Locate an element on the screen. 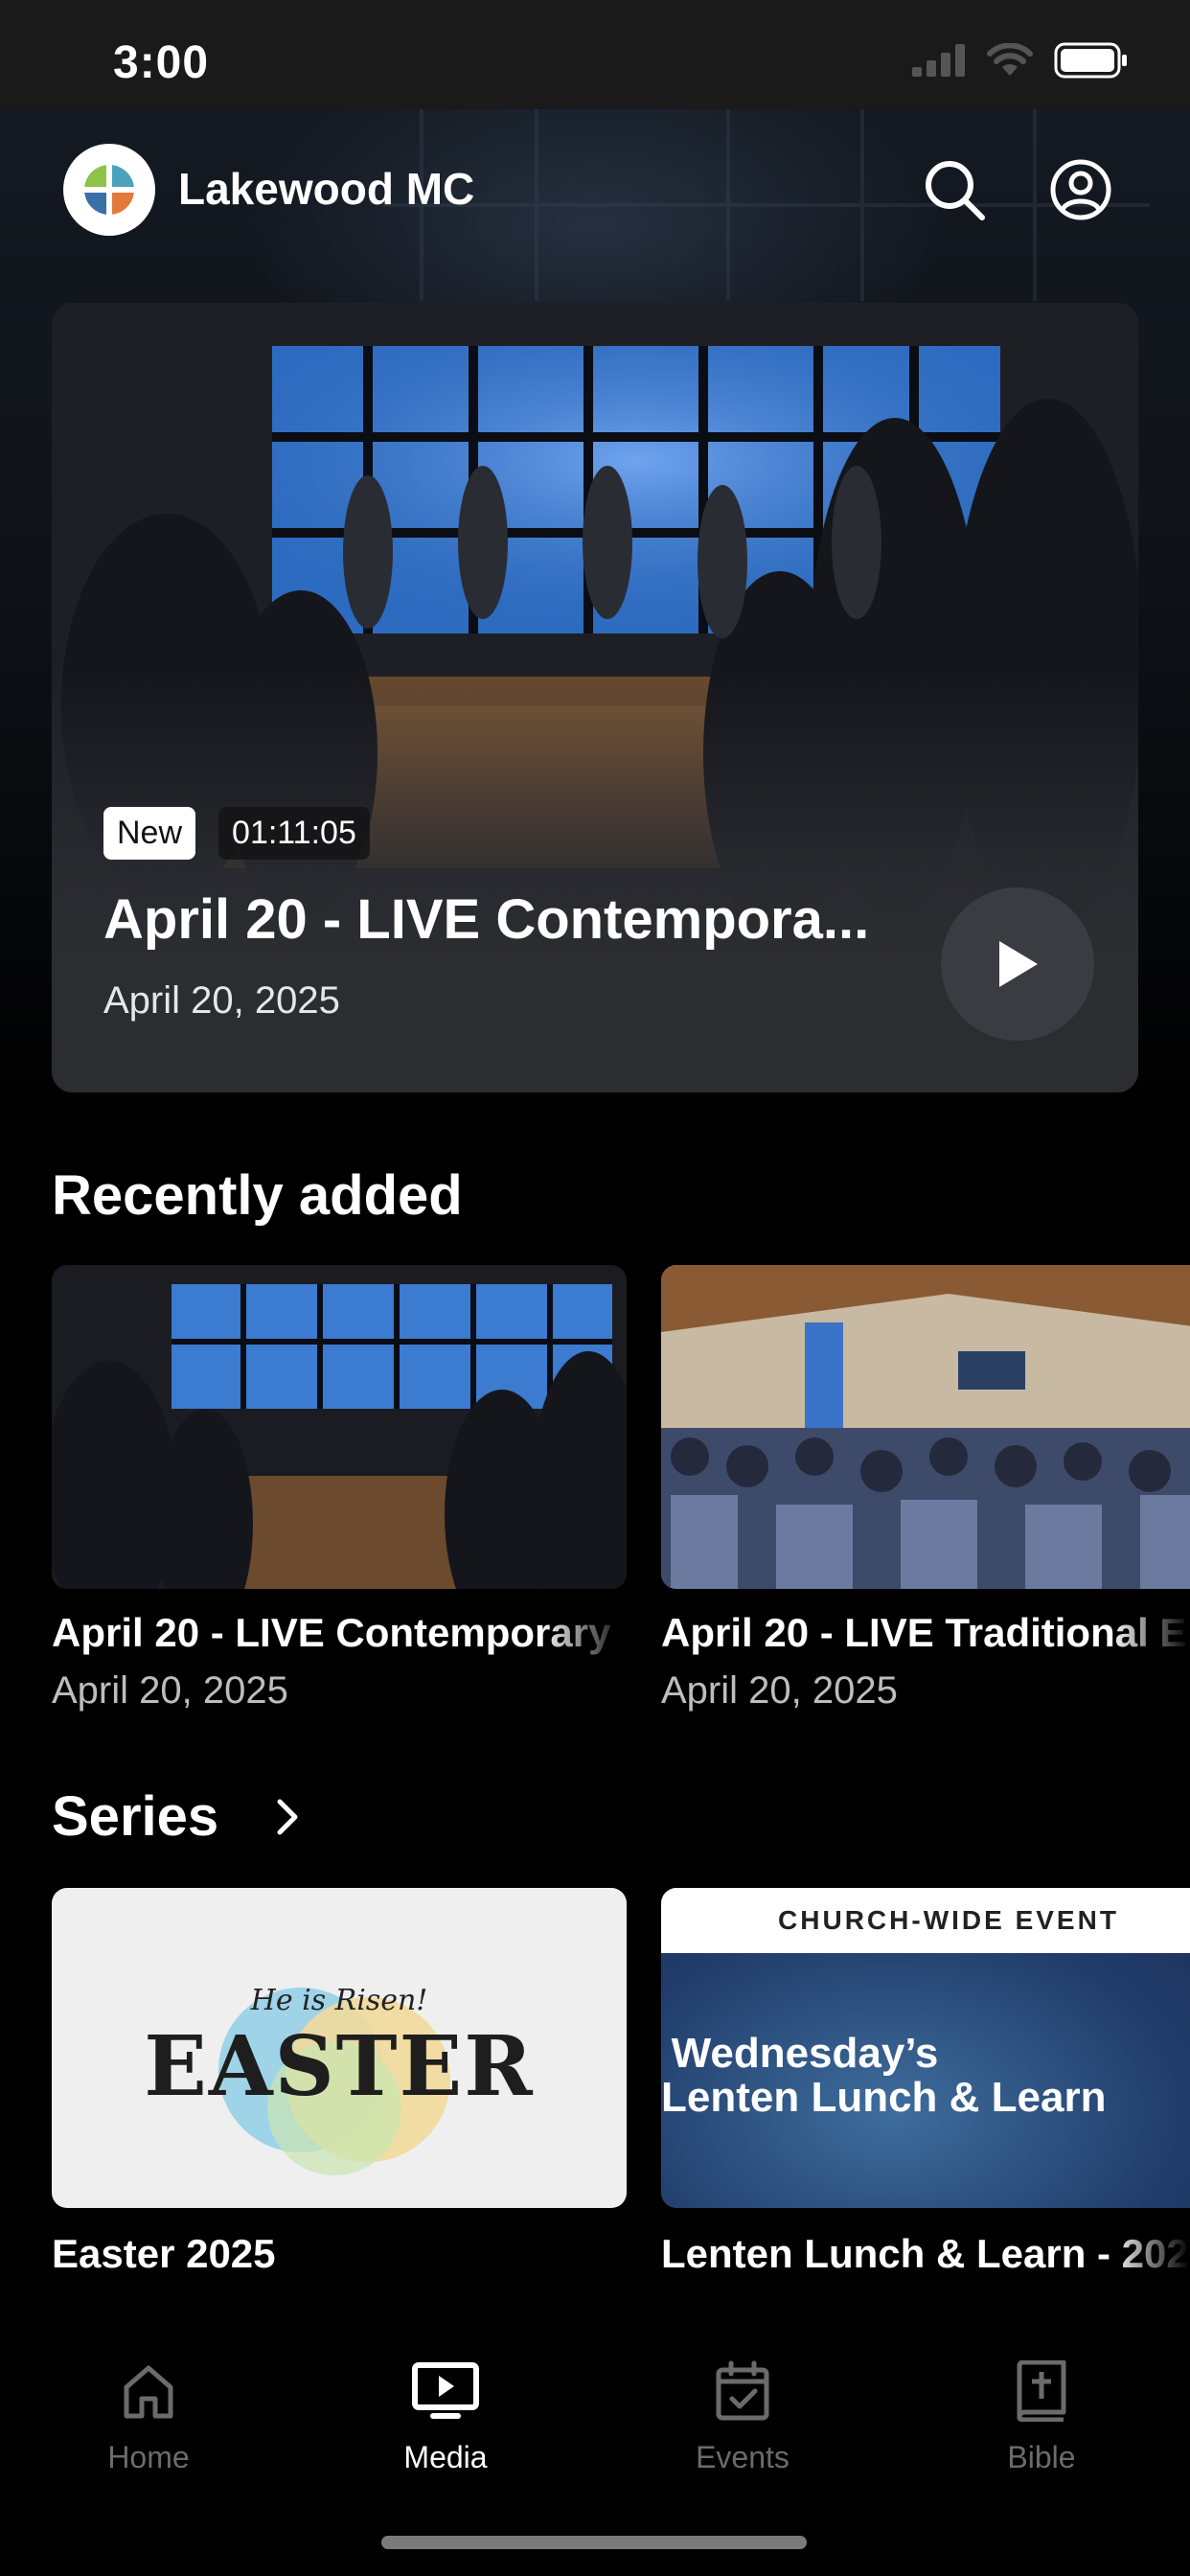  event-banner-text: CHURCH-WIDE EVENT is located at coordinates (949, 1920).